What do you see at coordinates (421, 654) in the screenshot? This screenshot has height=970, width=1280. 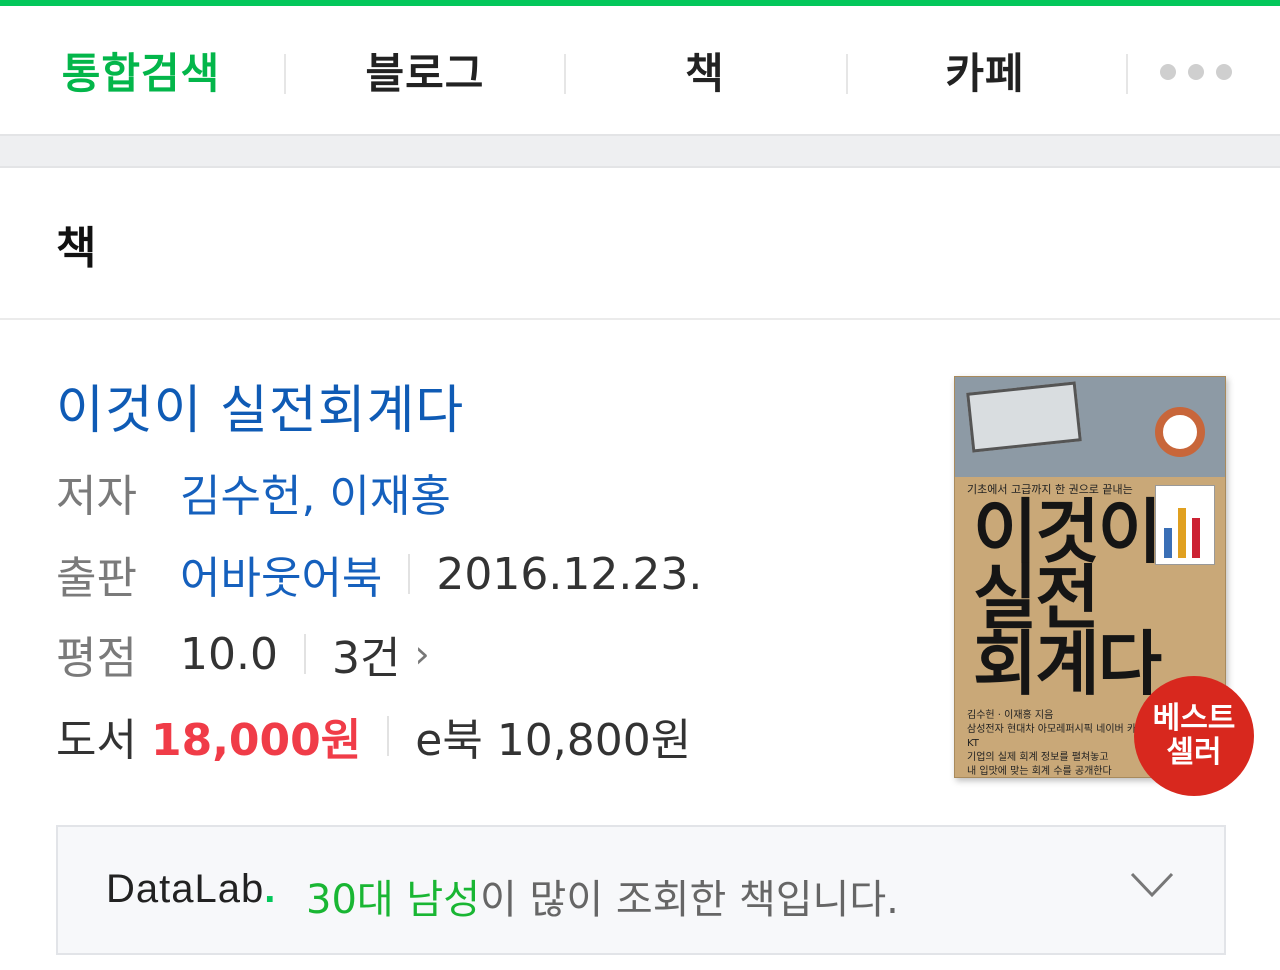 I see `chevron-right-icon: ›` at bounding box center [421, 654].